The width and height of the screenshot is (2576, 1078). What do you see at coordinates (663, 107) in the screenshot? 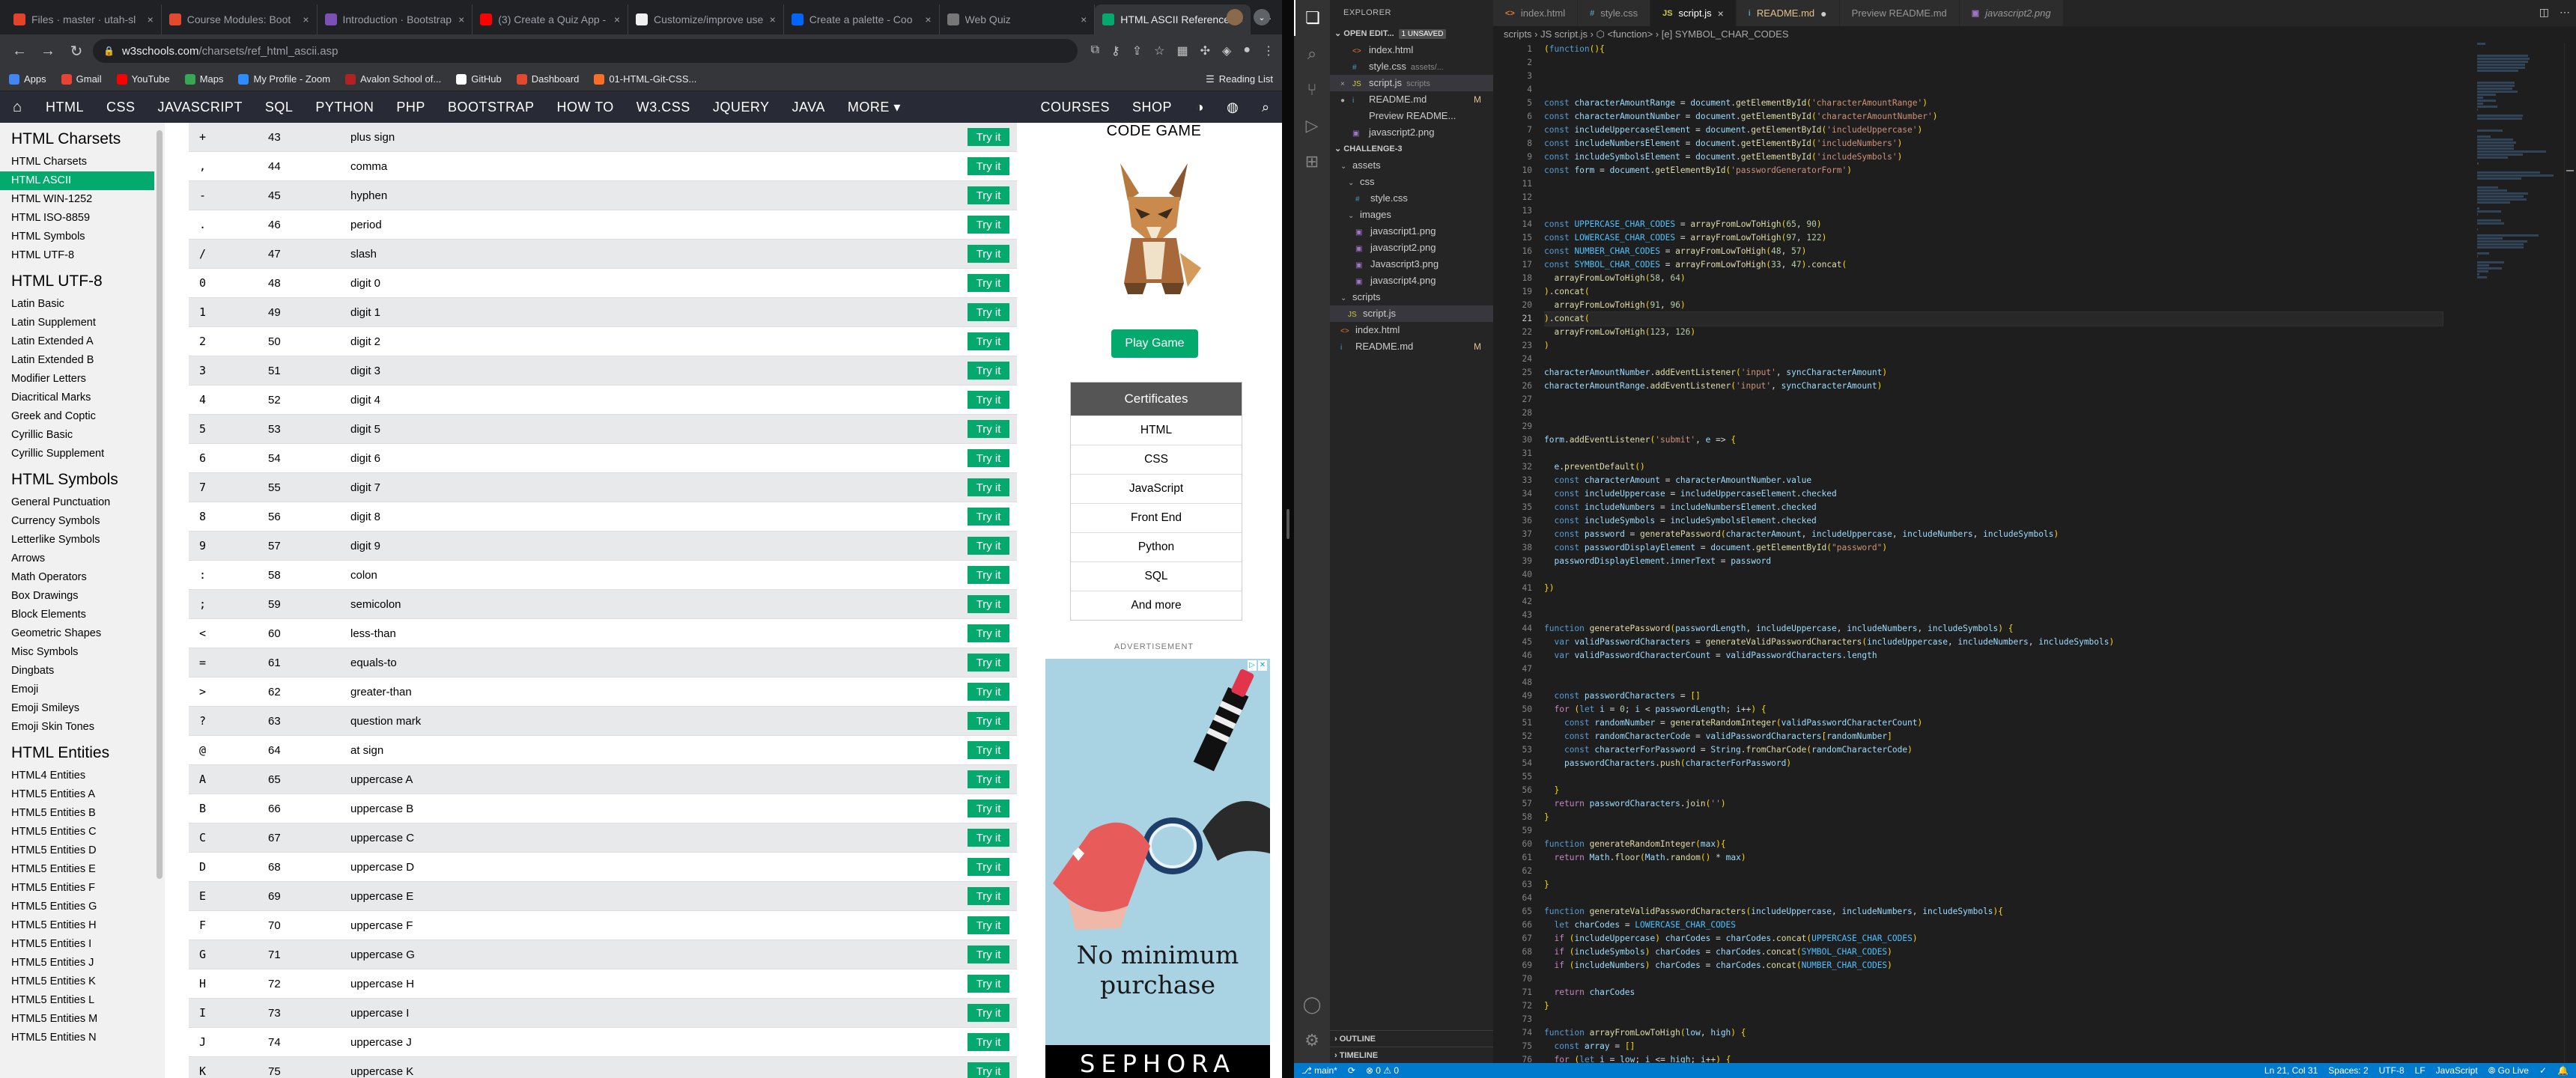
I see `nav-item: W3.CSS` at bounding box center [663, 107].